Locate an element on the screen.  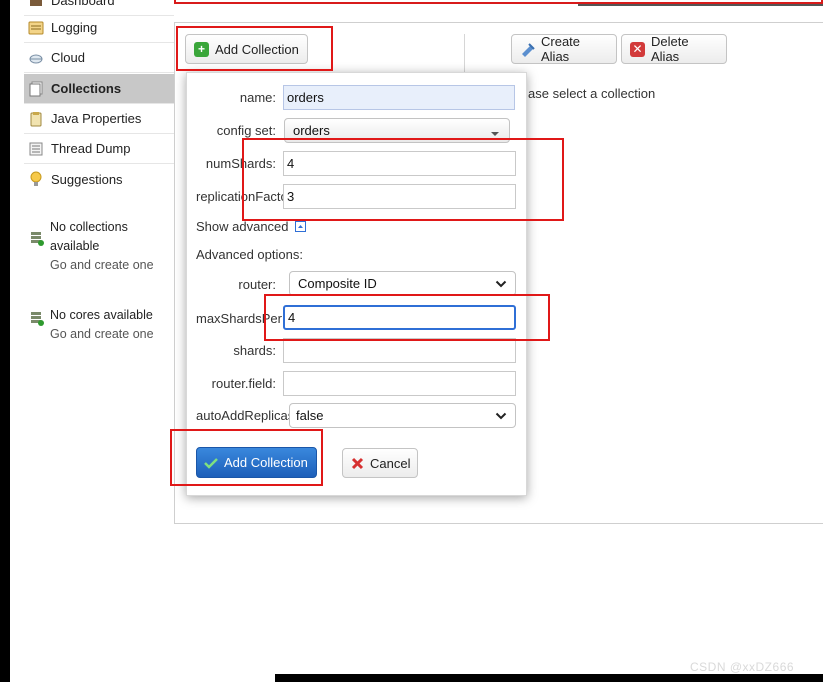
cancel-button: Cancel is located at coordinates (380, 463).